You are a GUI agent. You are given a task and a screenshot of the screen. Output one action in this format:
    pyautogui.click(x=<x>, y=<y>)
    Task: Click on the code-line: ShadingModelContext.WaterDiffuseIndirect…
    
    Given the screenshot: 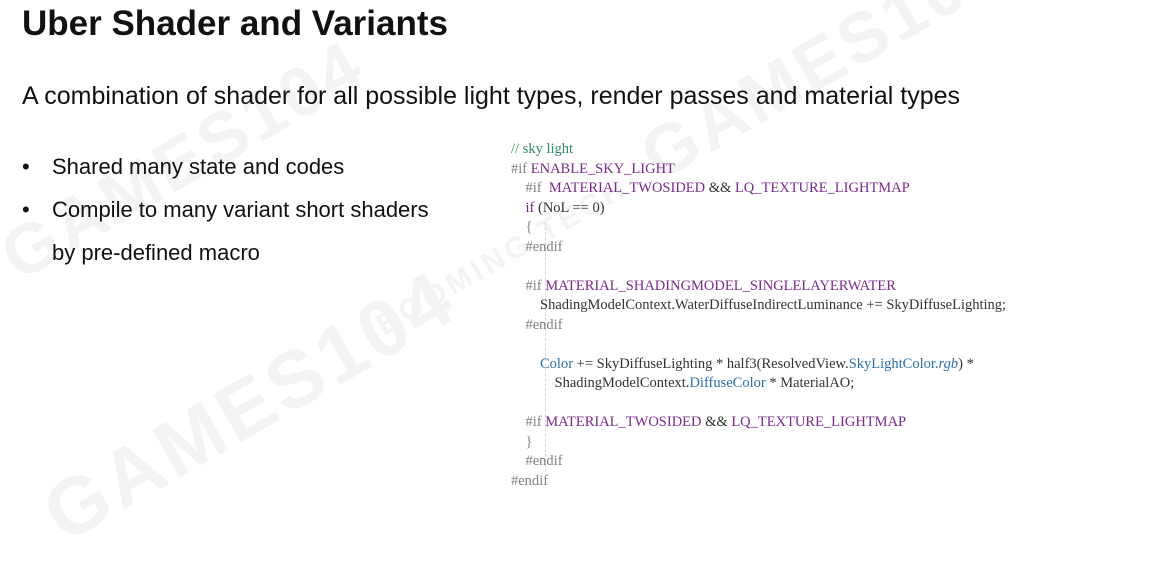 What is the action you would take?
    pyautogui.click(x=758, y=306)
    